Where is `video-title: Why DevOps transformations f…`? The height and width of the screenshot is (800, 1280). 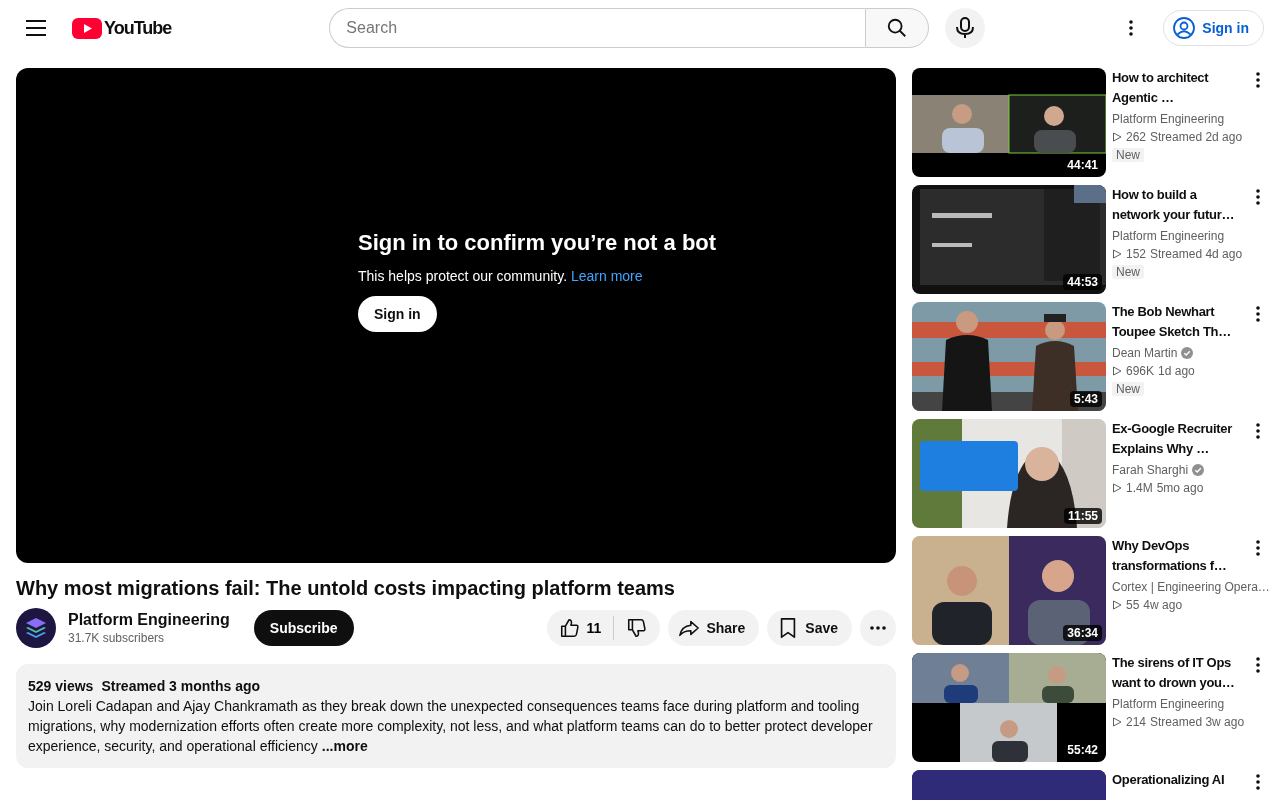 video-title: Why DevOps transformations f… is located at coordinates (1179, 556).